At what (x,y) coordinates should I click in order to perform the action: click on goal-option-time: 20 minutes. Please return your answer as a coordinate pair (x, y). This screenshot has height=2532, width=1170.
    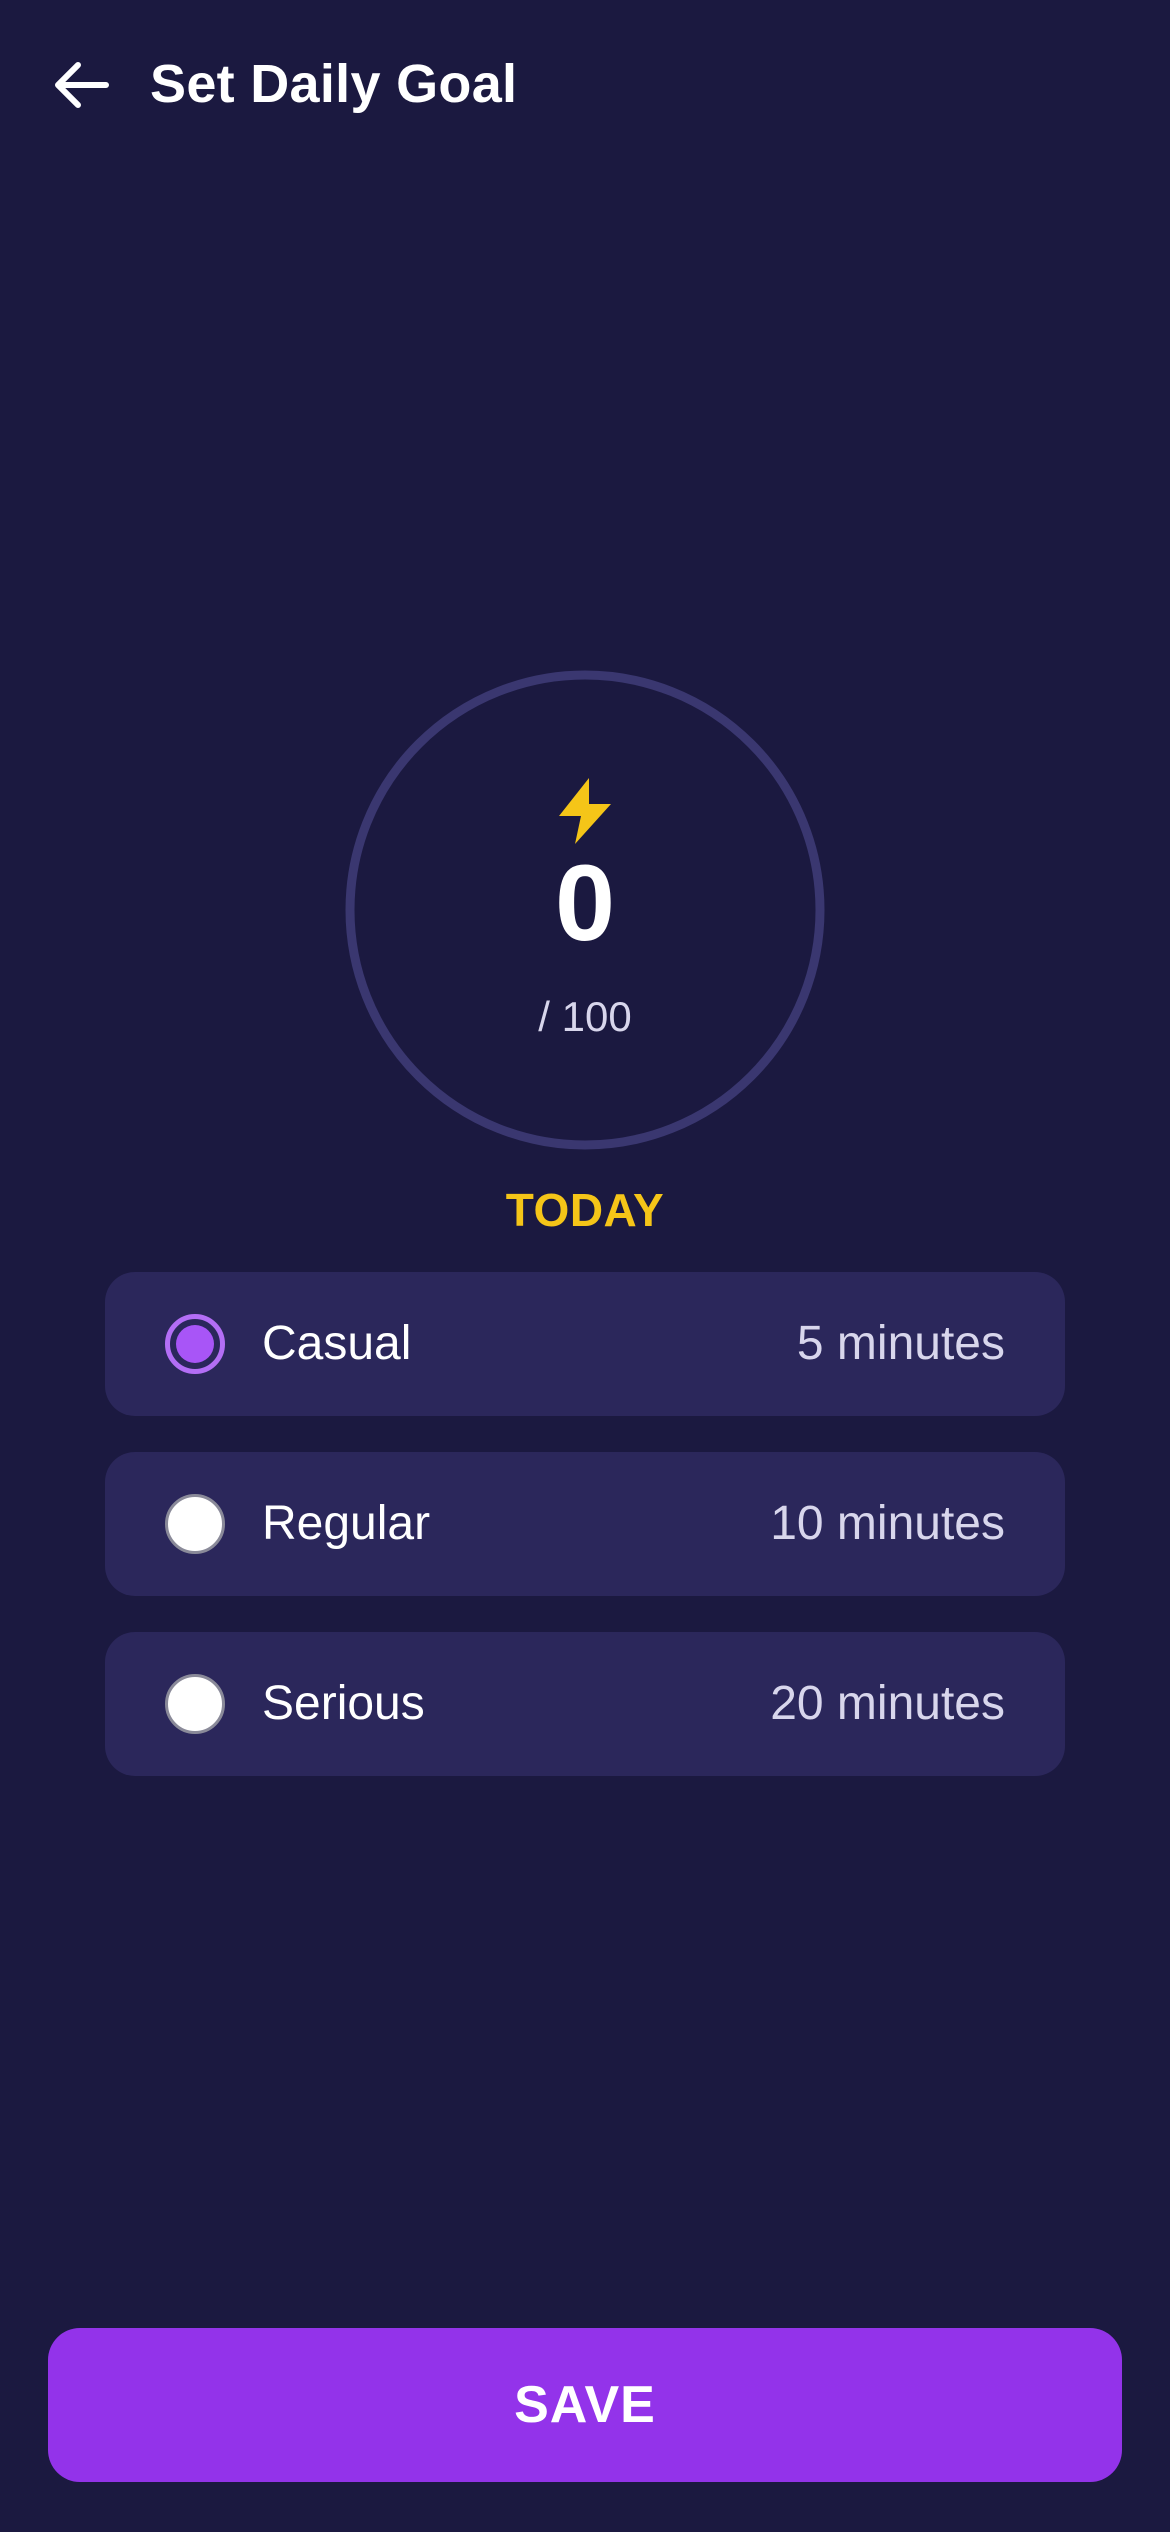
    Looking at the image, I should click on (887, 1703).